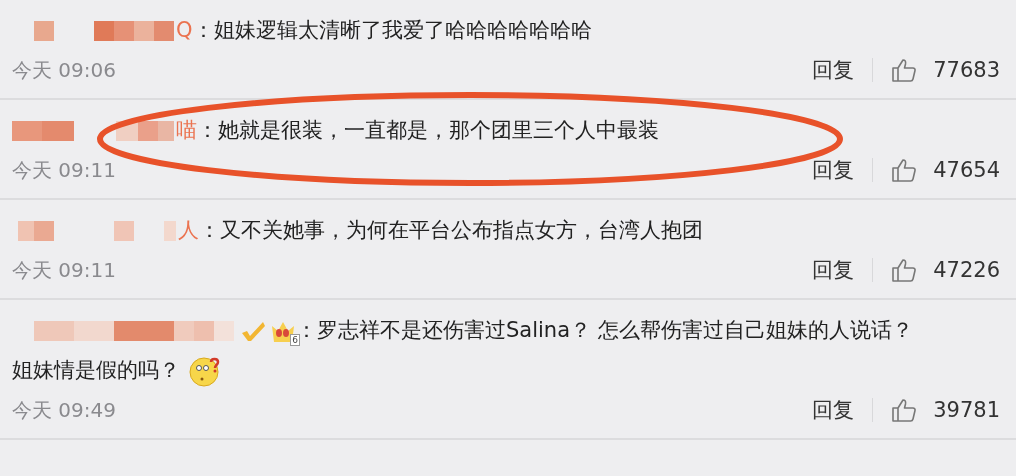 Image resolution: width=1016 pixels, height=476 pixels. Describe the element at coordinates (451, 230) in the screenshot. I see `comment-text: ：又不关她事，为何在平台公布指点女方，台湾人抱团` at that location.